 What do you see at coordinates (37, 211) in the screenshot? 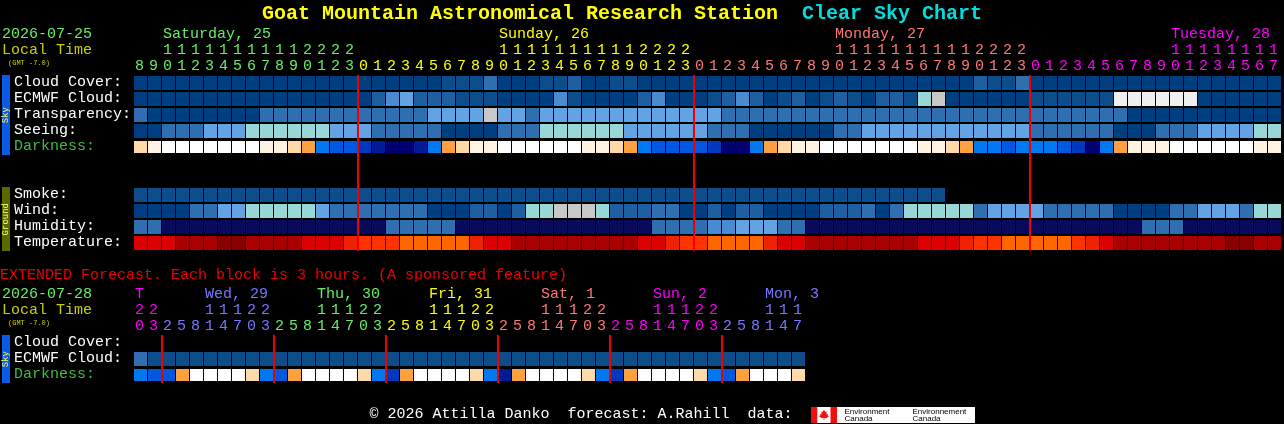
I see `row-label: Wind:` at bounding box center [37, 211].